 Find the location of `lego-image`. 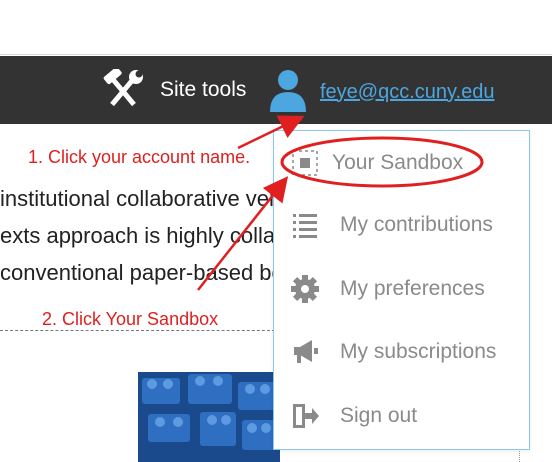

lego-image is located at coordinates (209, 417).